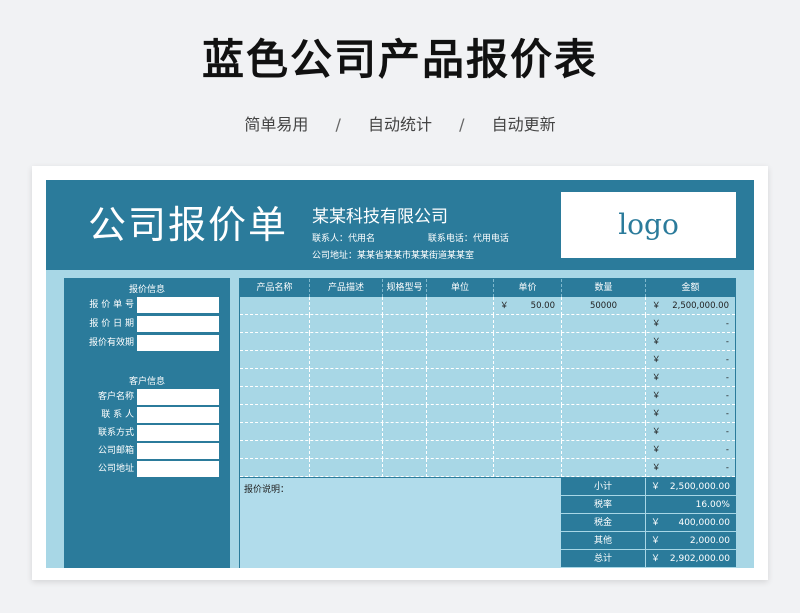  I want to click on table-row: ￥ 50.00 50000 ￥ 2,500,000.00, so click(487, 306).